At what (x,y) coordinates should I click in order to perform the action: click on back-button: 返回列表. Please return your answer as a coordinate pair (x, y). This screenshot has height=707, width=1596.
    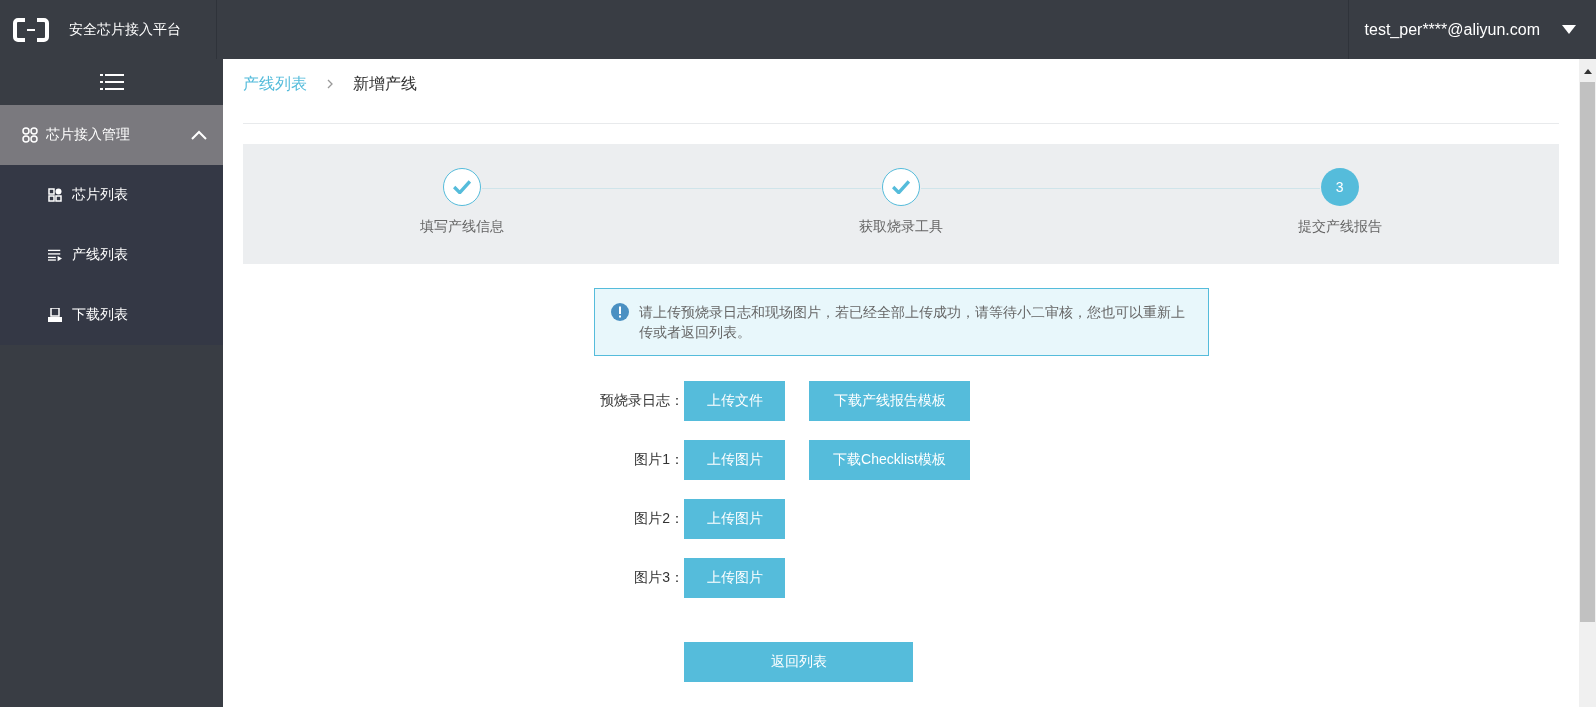
    Looking at the image, I should click on (798, 662).